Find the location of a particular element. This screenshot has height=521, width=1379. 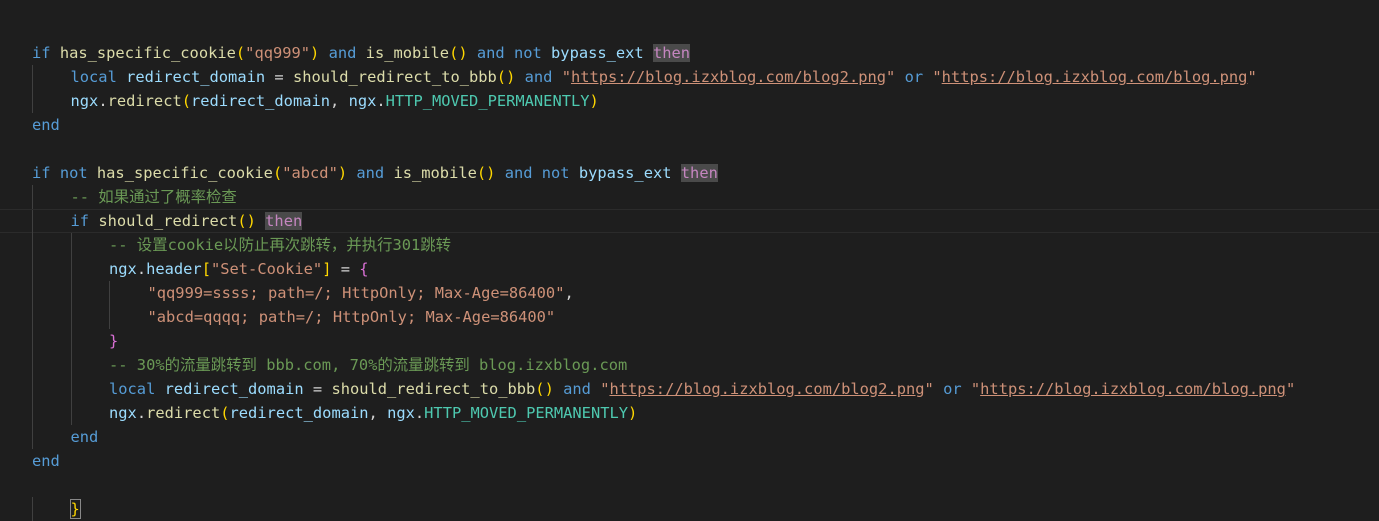

code-token: is_mobile is located at coordinates (435, 173).